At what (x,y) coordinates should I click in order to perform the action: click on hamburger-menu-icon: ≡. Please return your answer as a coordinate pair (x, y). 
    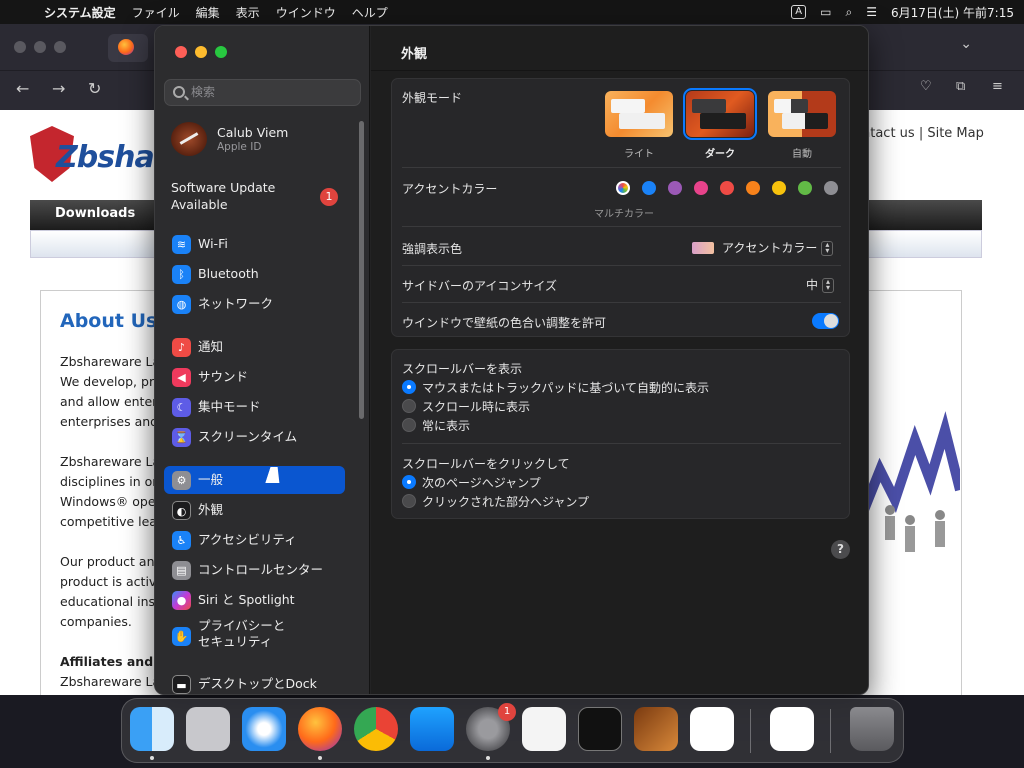
    Looking at the image, I should click on (997, 86).